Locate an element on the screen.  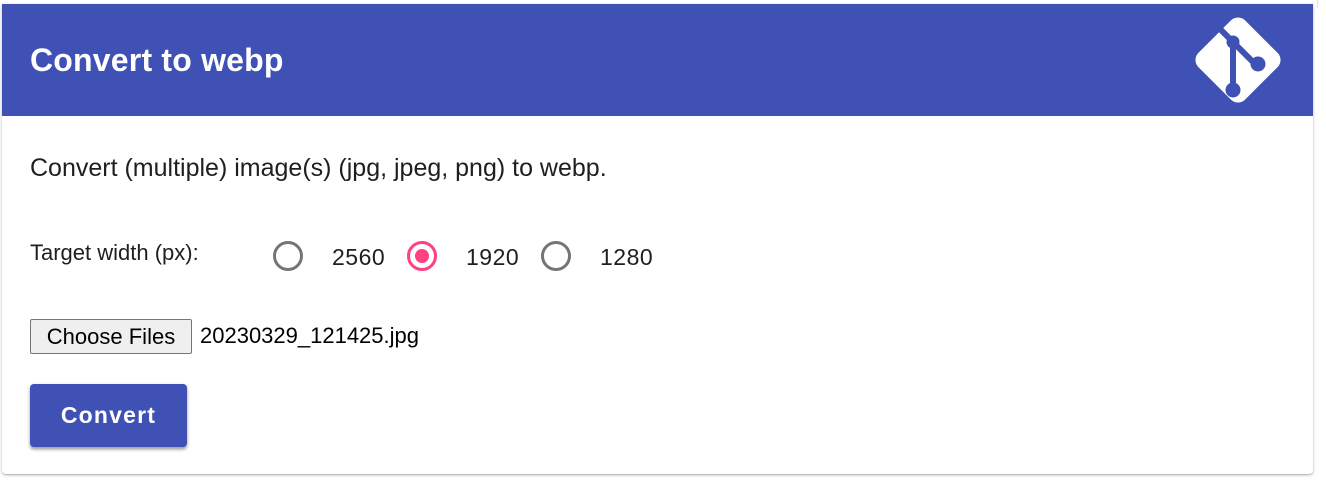
radio-selected-dot is located at coordinates (422, 256).